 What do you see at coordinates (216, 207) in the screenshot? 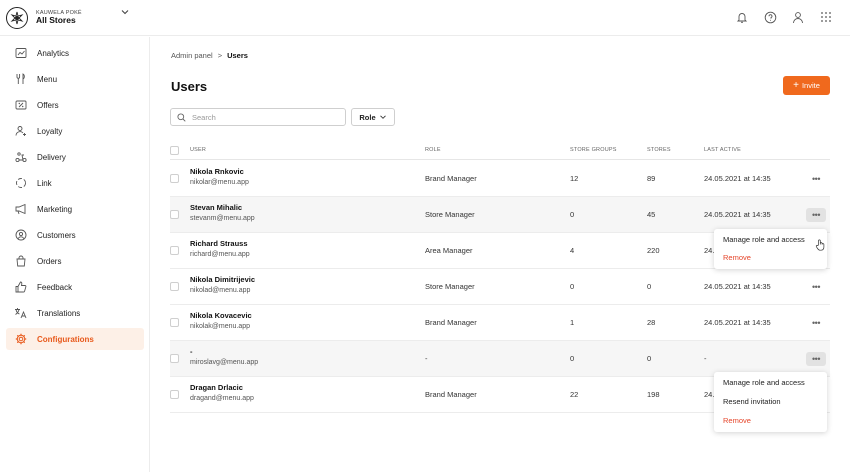
I see `user-name: Stevan Mihalic` at bounding box center [216, 207].